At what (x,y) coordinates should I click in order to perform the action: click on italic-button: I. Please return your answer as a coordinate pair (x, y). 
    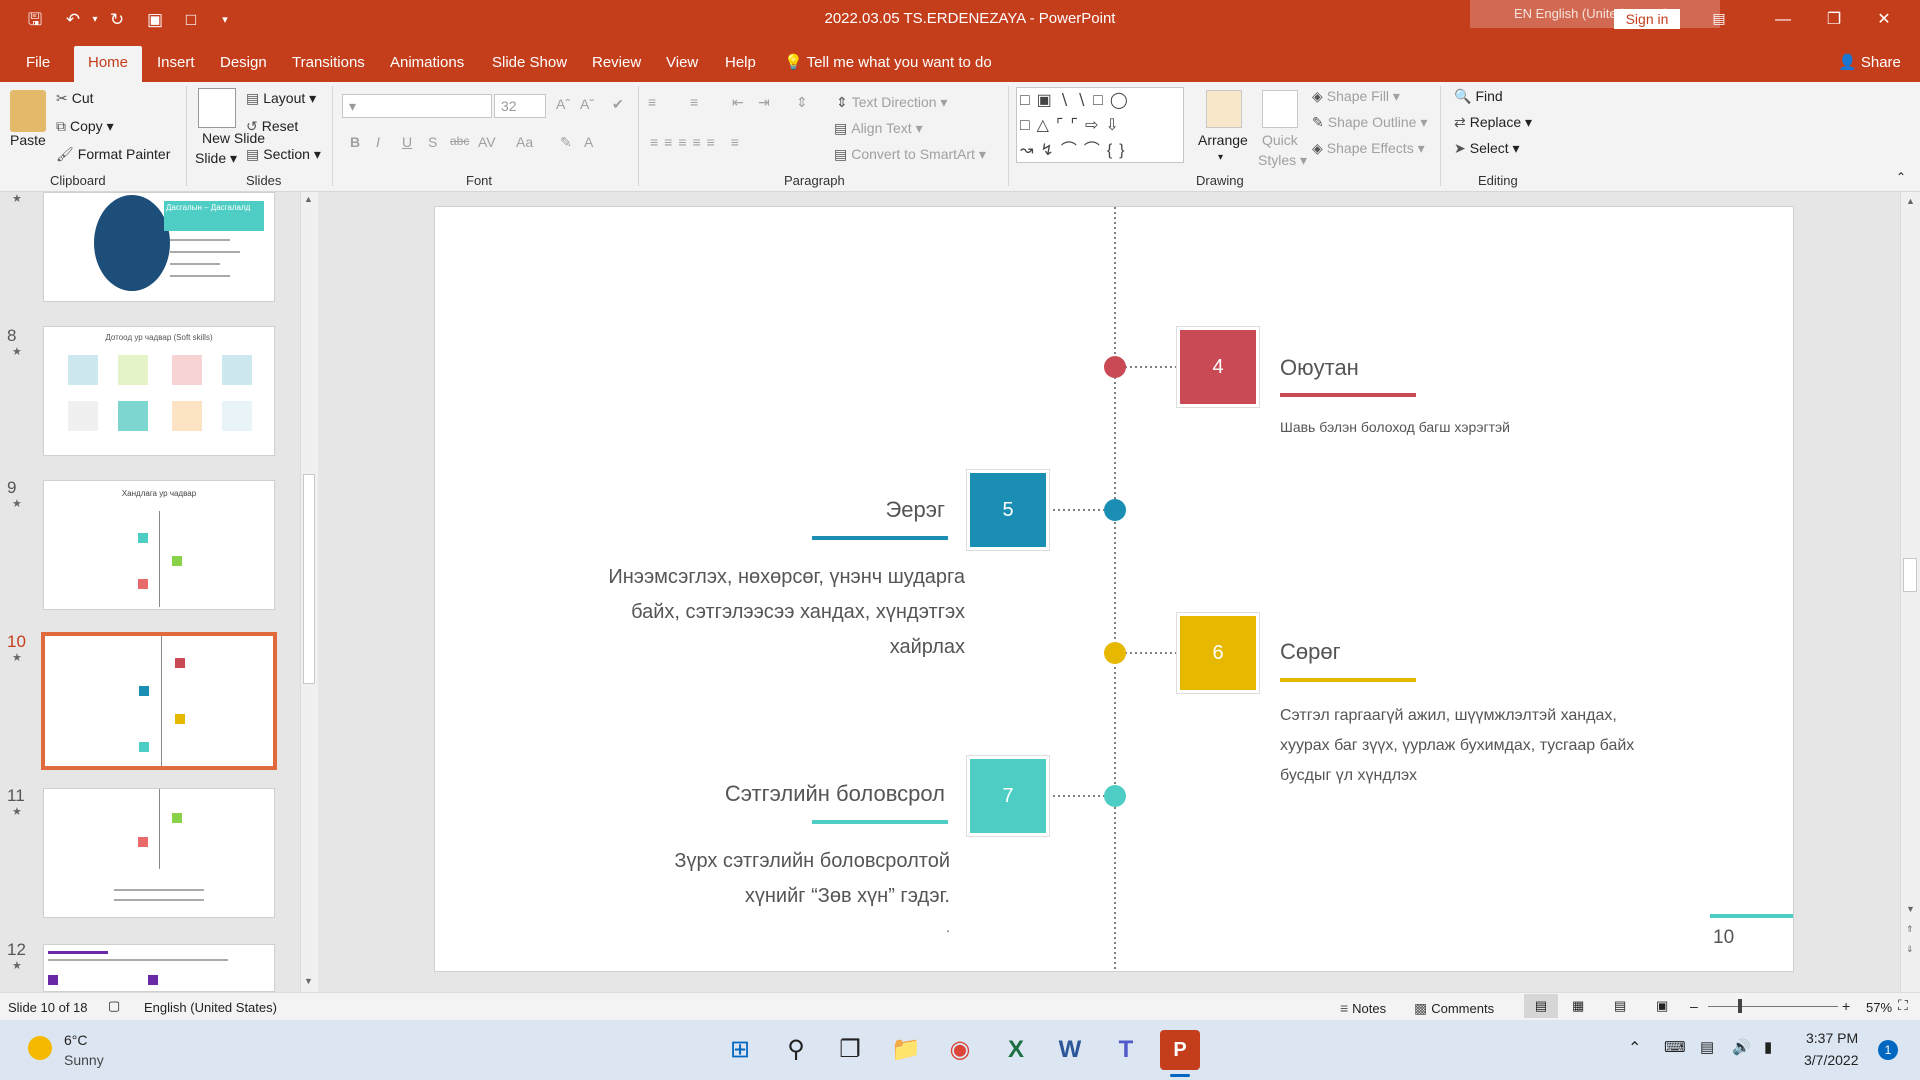
    Looking at the image, I should click on (378, 142).